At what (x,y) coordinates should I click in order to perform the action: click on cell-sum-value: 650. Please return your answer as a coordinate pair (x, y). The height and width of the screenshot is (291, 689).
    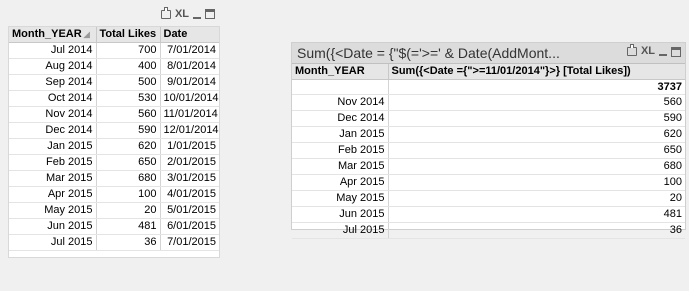
    Looking at the image, I should click on (536, 150).